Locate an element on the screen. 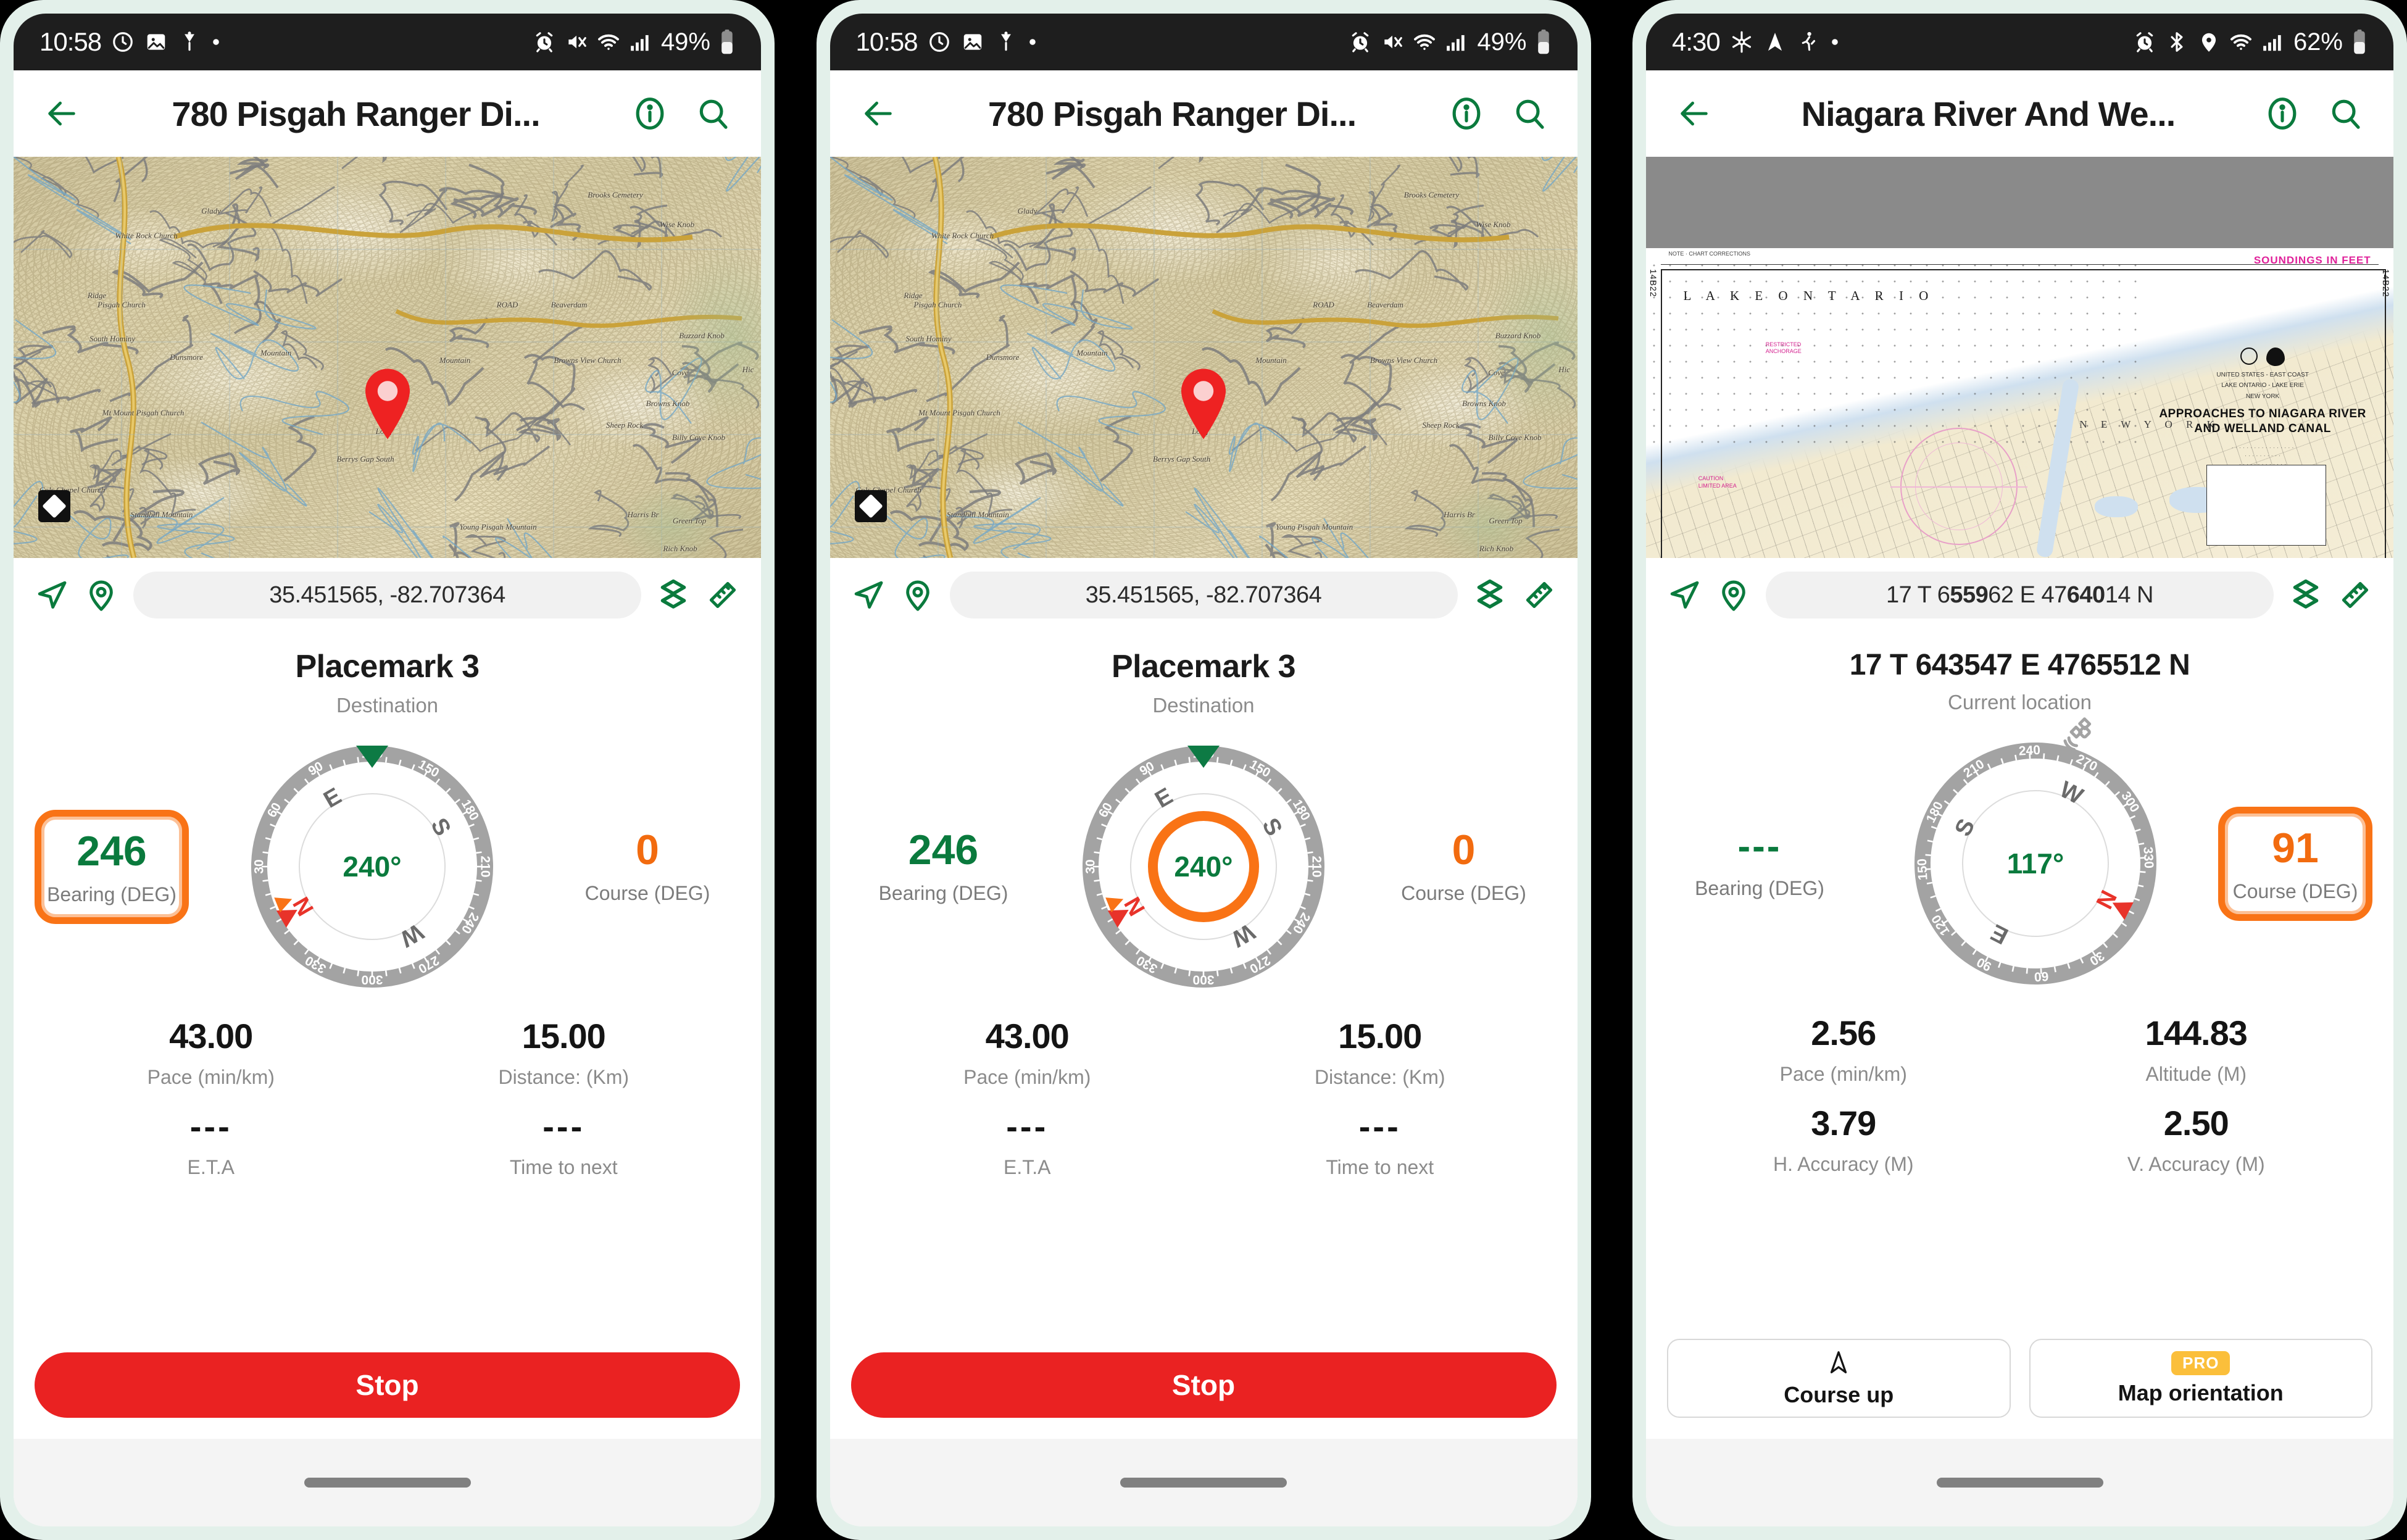  course-up-button: Course up is located at coordinates (1839, 1378).